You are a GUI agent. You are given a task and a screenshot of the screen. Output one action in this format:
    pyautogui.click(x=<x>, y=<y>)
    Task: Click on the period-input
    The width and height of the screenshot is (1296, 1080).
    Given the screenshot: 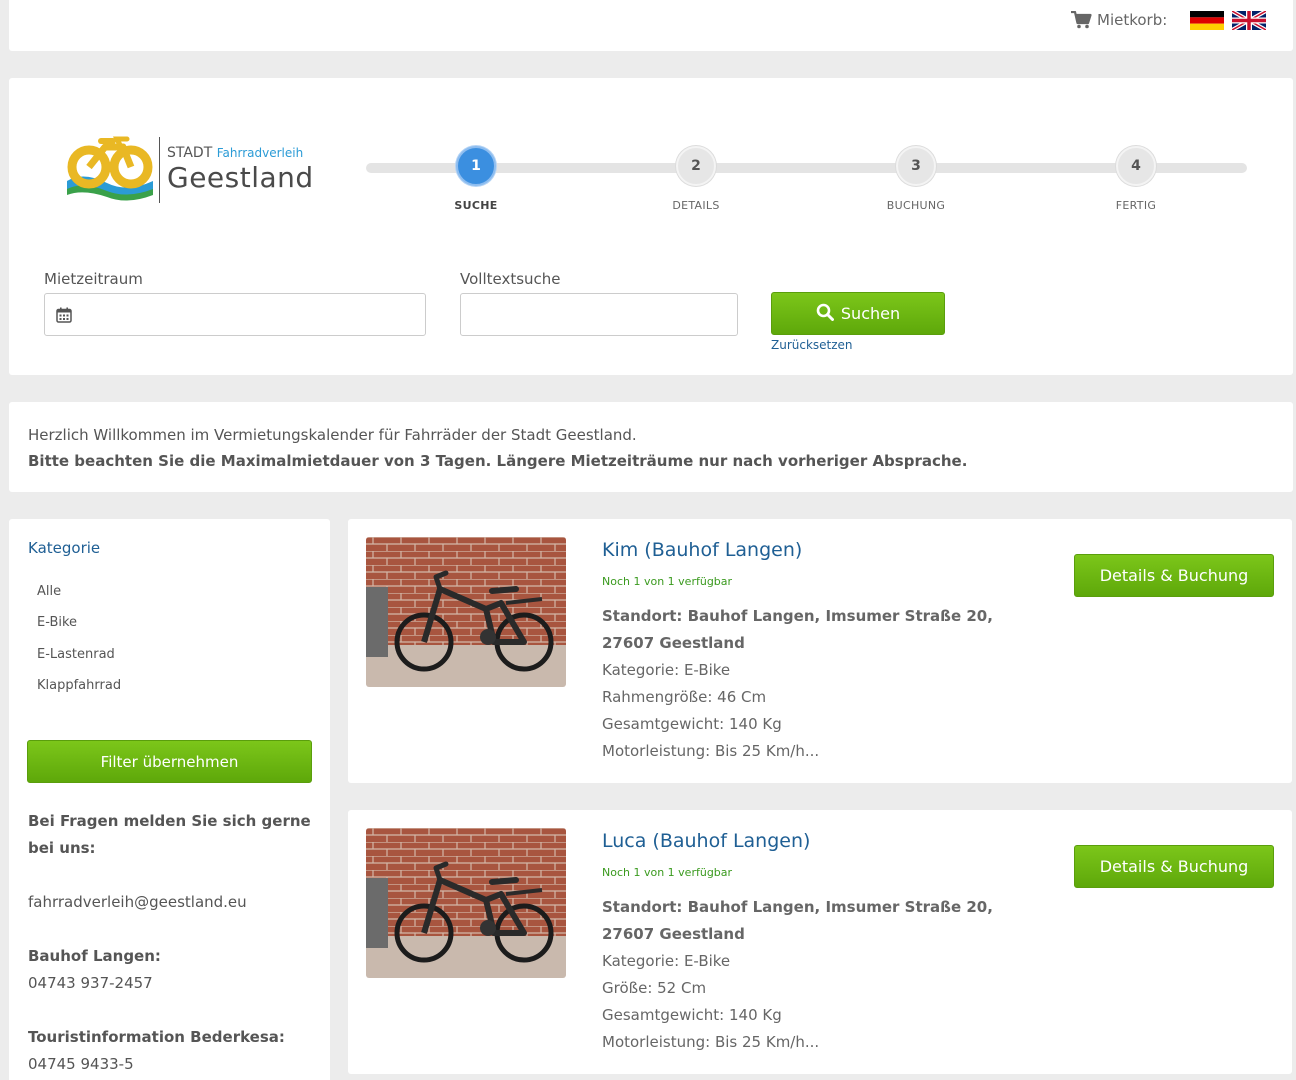 What is the action you would take?
    pyautogui.click(x=235, y=314)
    